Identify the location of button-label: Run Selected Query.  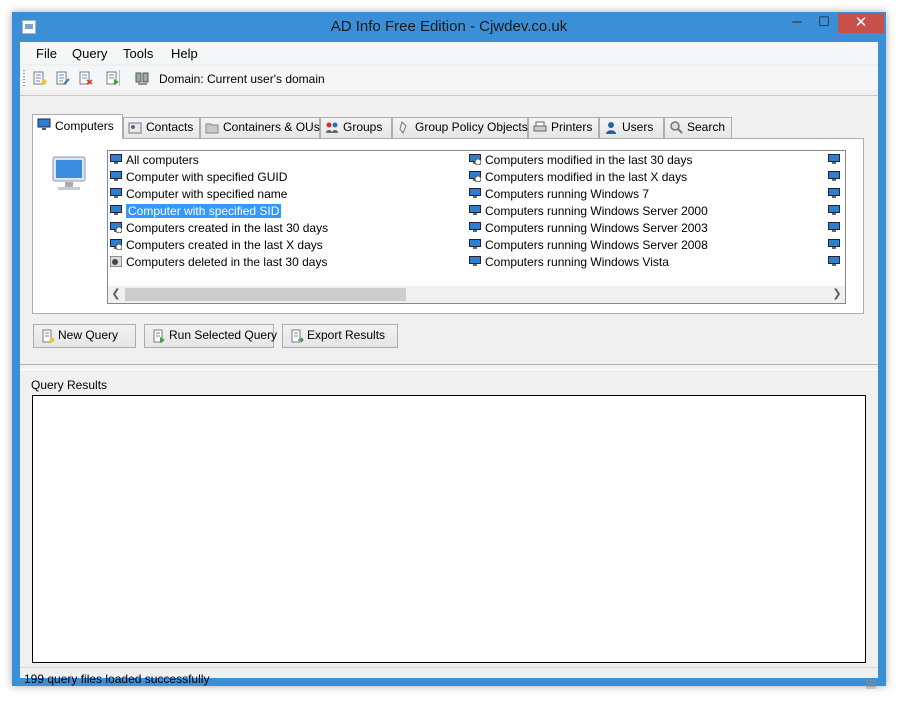
(223, 335).